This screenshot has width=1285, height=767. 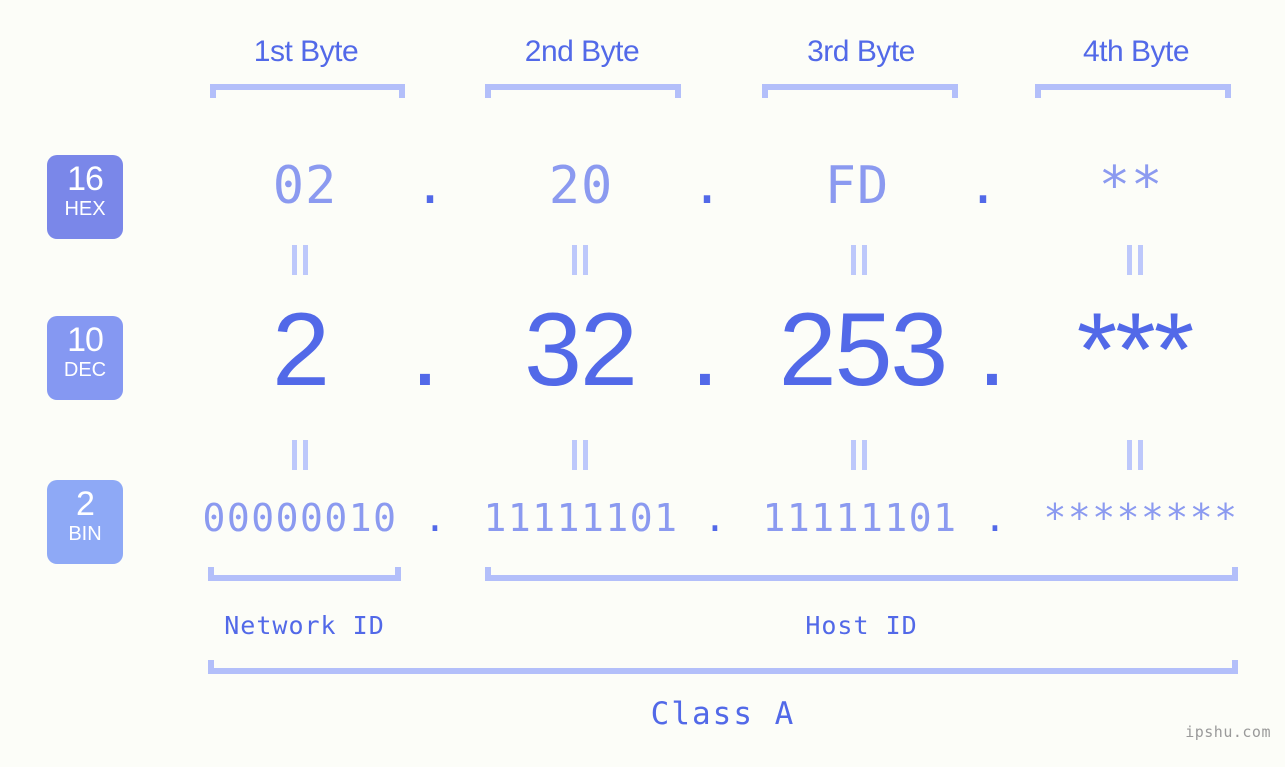 What do you see at coordinates (723, 714) in the screenshot?
I see `class-label: Class A` at bounding box center [723, 714].